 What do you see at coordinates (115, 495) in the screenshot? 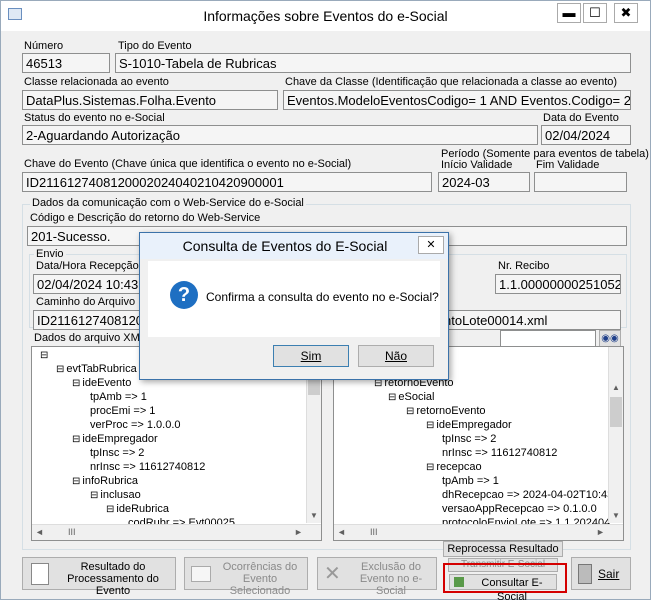
I see `tree-node: ⊟ inclusao` at bounding box center [115, 495].